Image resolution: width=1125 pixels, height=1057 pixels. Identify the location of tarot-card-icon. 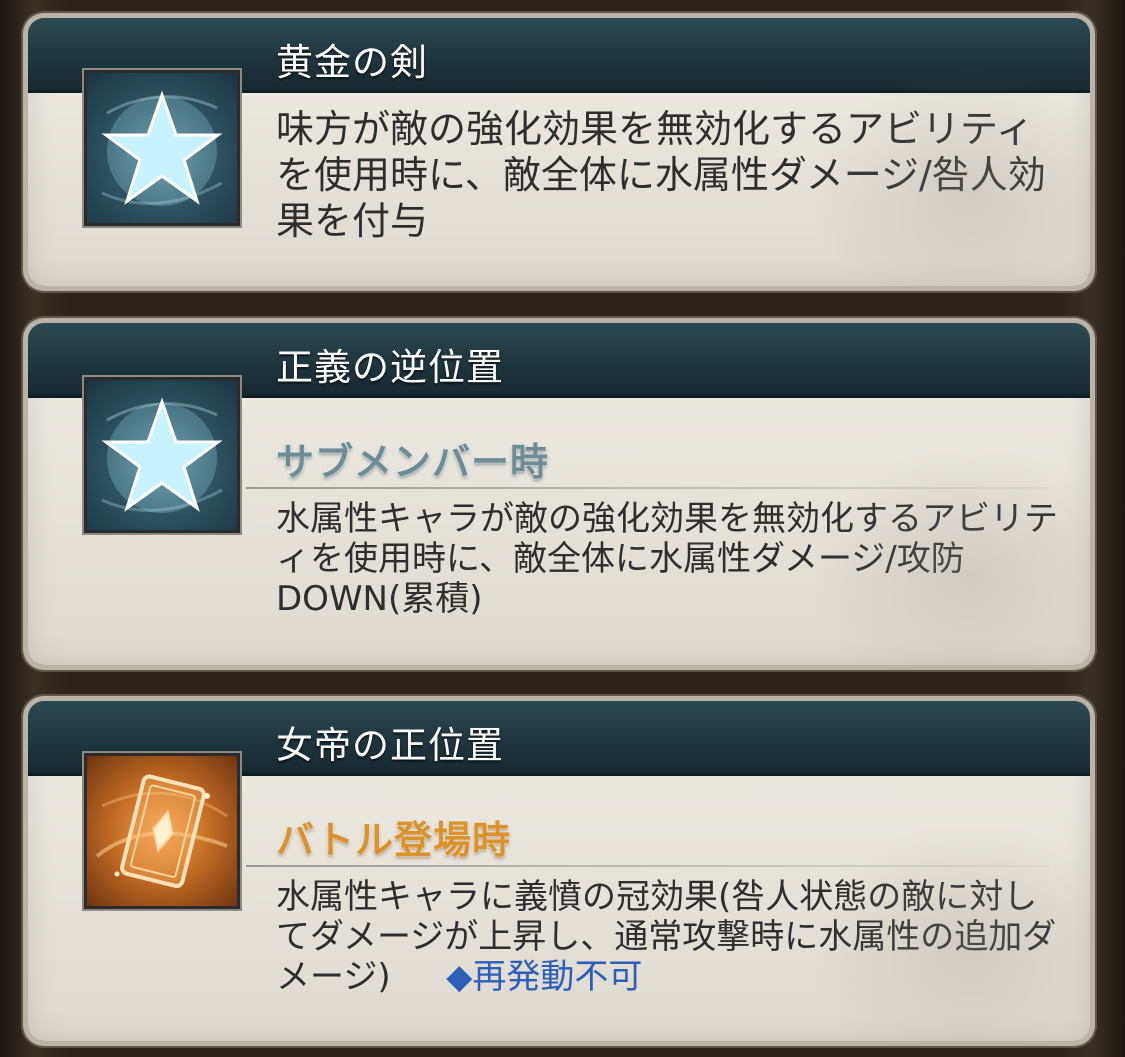
(162, 831).